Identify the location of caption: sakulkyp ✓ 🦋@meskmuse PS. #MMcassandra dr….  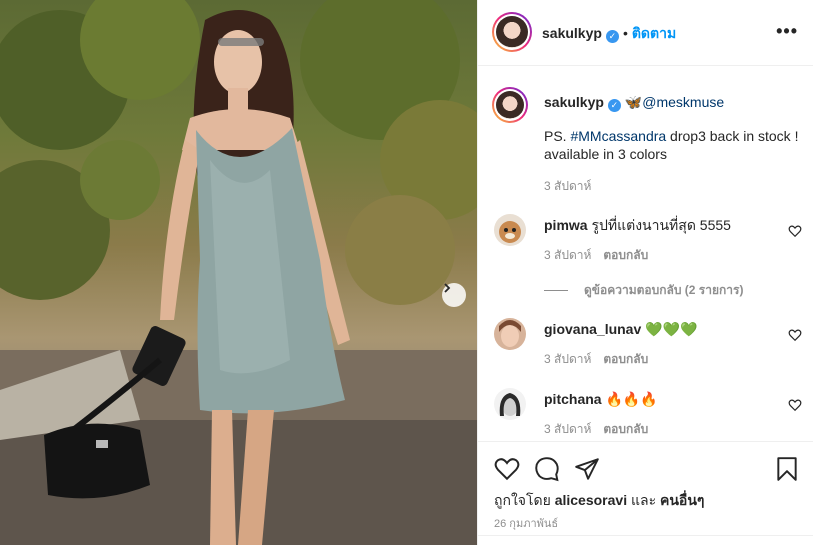
(648, 142).